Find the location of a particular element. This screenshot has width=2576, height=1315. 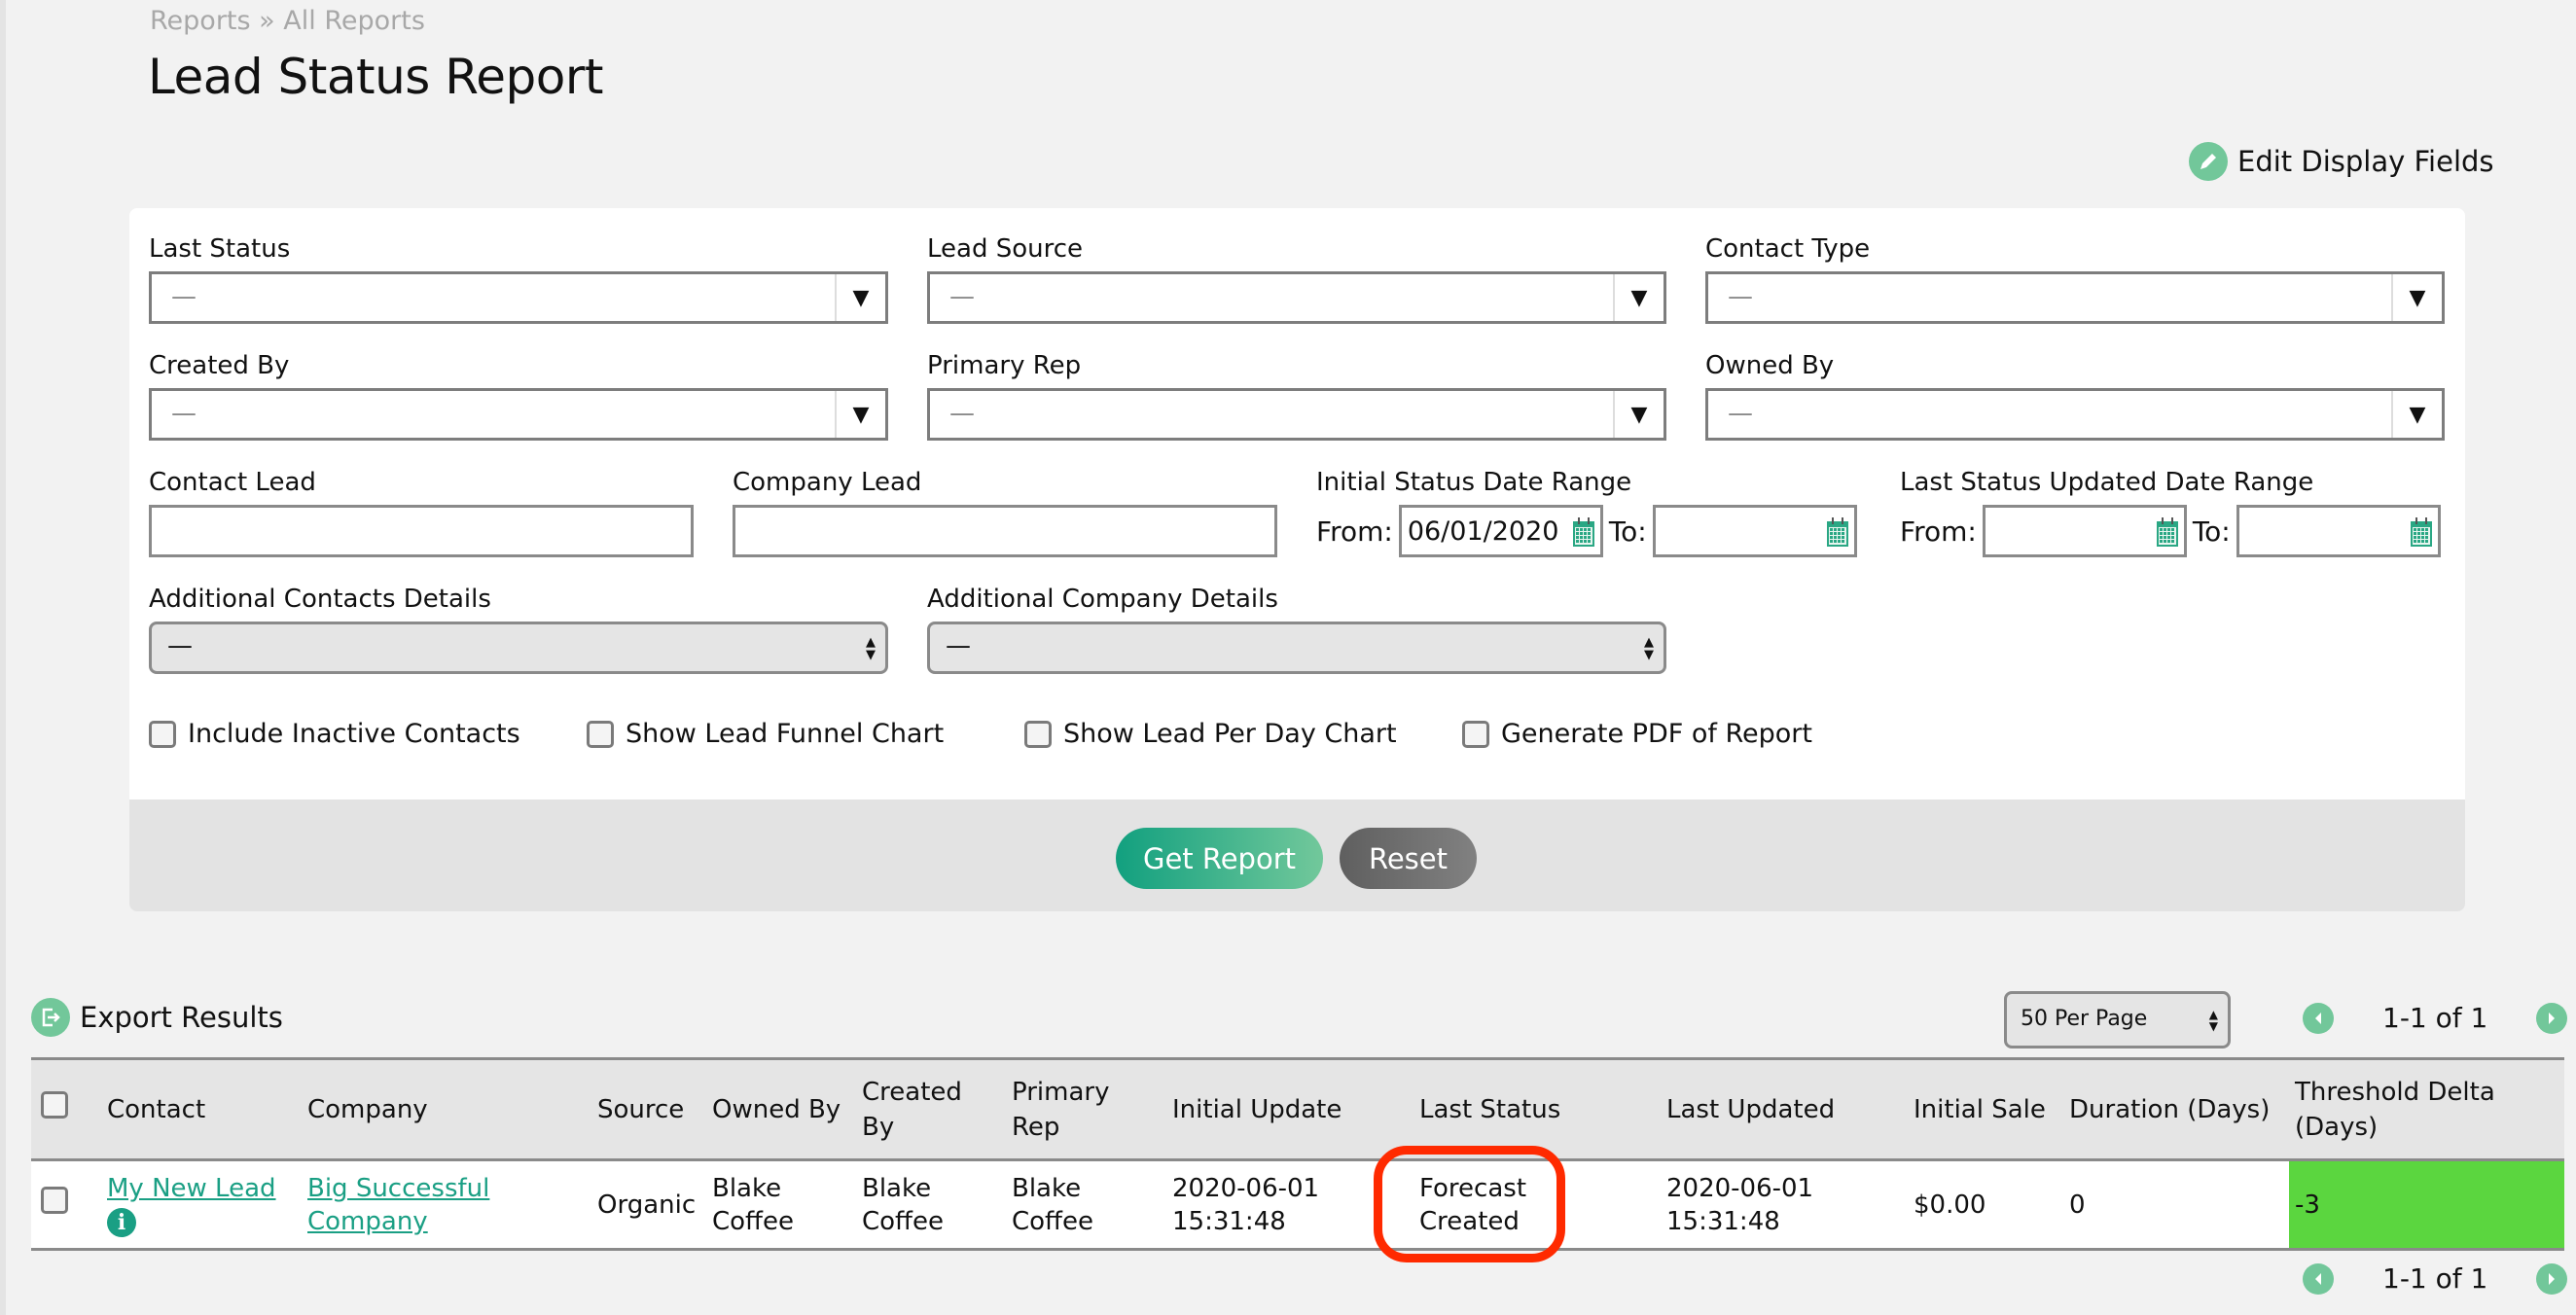

page-title: Lead Status Report is located at coordinates (375, 77).